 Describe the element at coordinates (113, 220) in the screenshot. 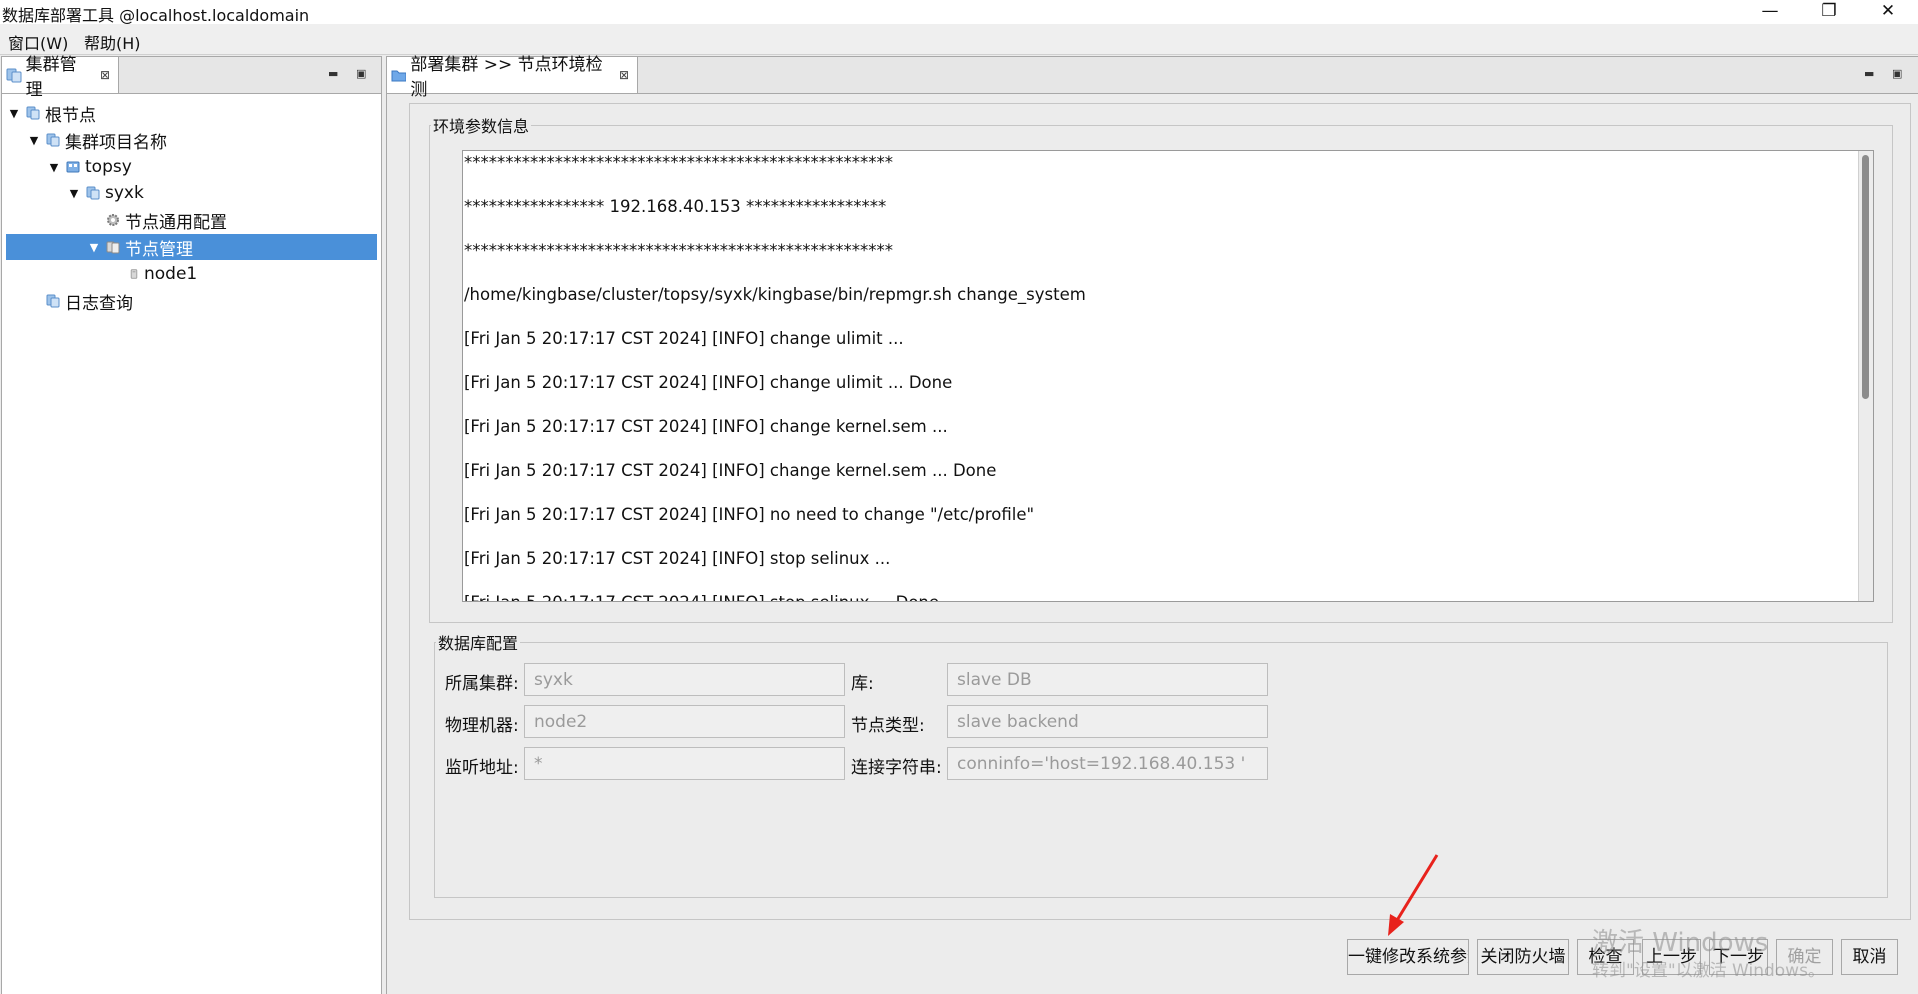

I see `gear-icon` at that location.